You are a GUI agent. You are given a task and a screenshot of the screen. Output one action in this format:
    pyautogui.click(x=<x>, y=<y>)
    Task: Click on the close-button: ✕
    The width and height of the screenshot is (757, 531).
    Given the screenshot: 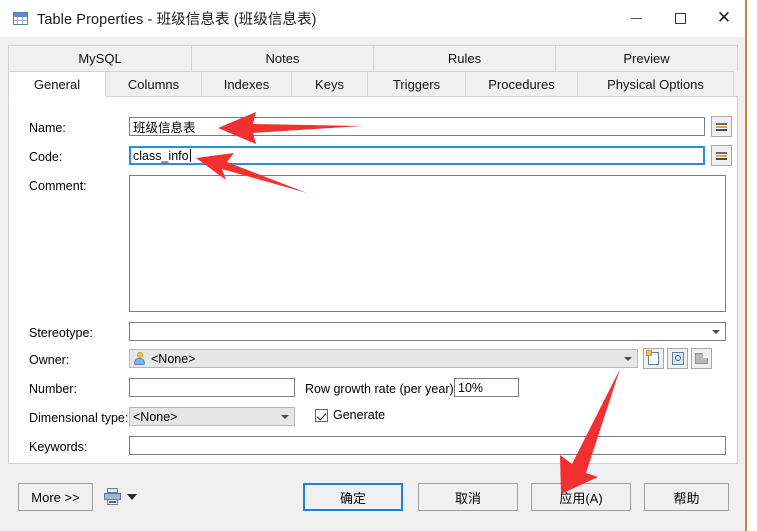 What is the action you would take?
    pyautogui.click(x=724, y=18)
    